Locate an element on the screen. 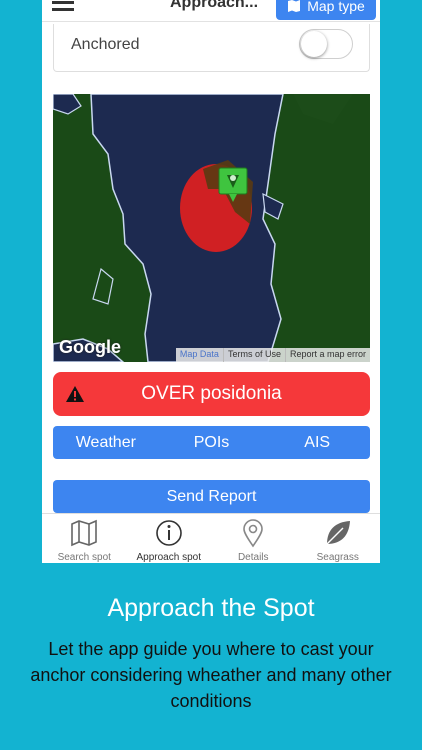 The image size is (422, 750). map-data-link: Map Data is located at coordinates (199, 355).